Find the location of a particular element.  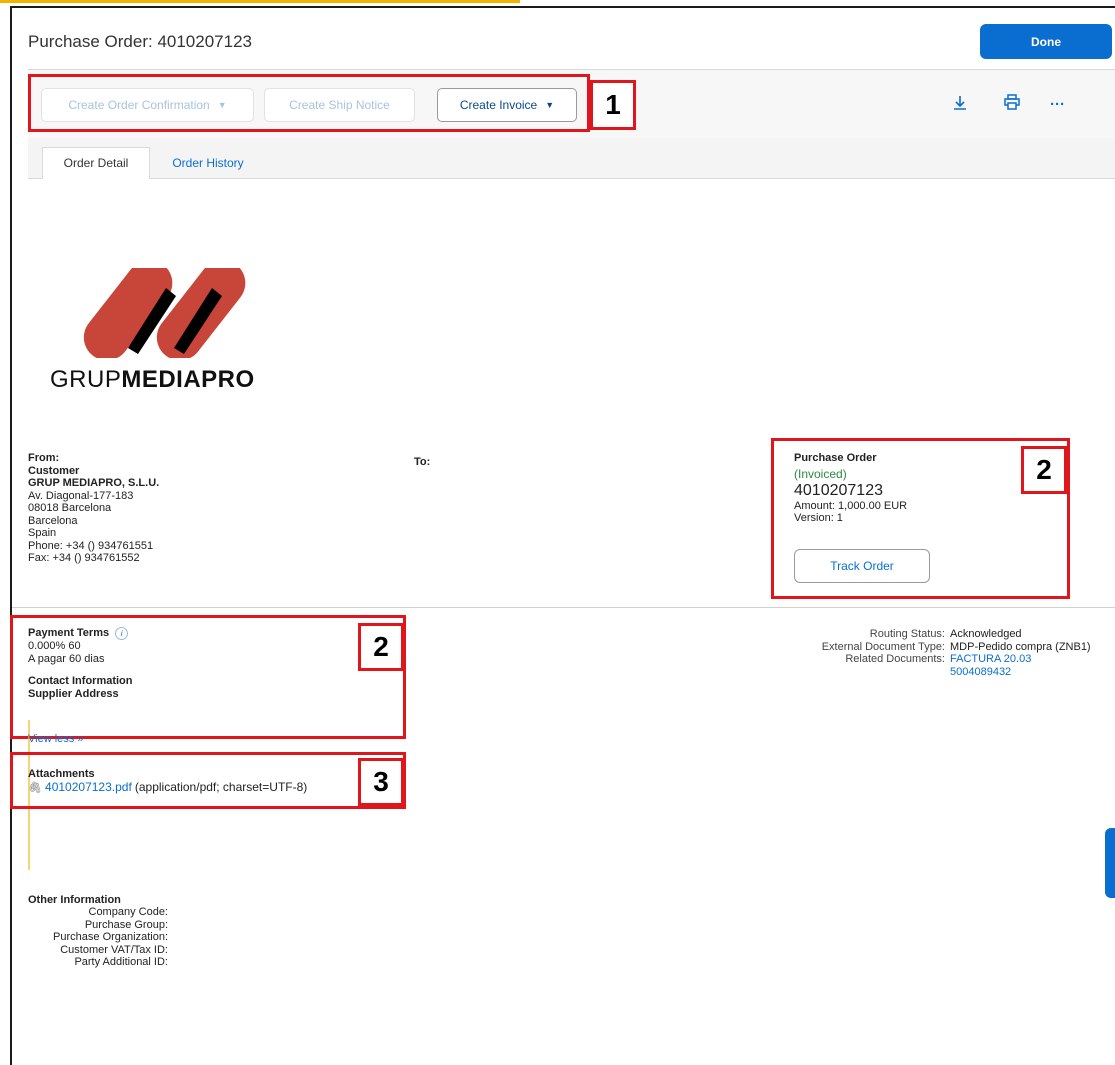

side-panel-handle is located at coordinates (1110, 863).